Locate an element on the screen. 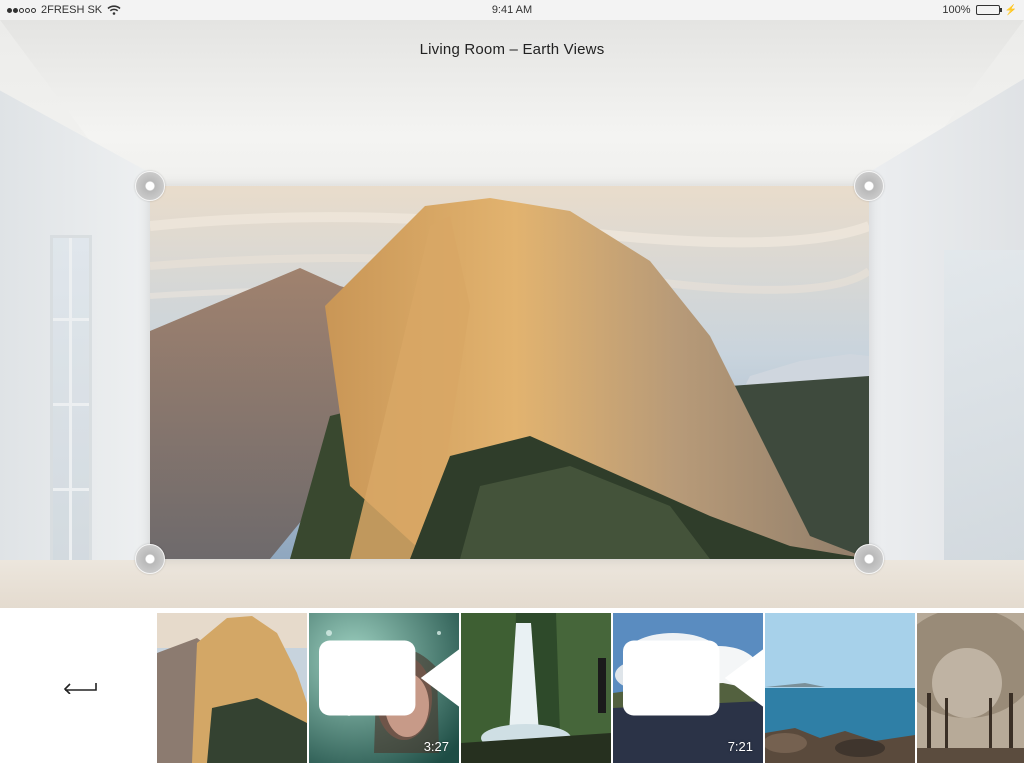  thumbnail-clouds-over-field: 7:21 is located at coordinates (688, 688).